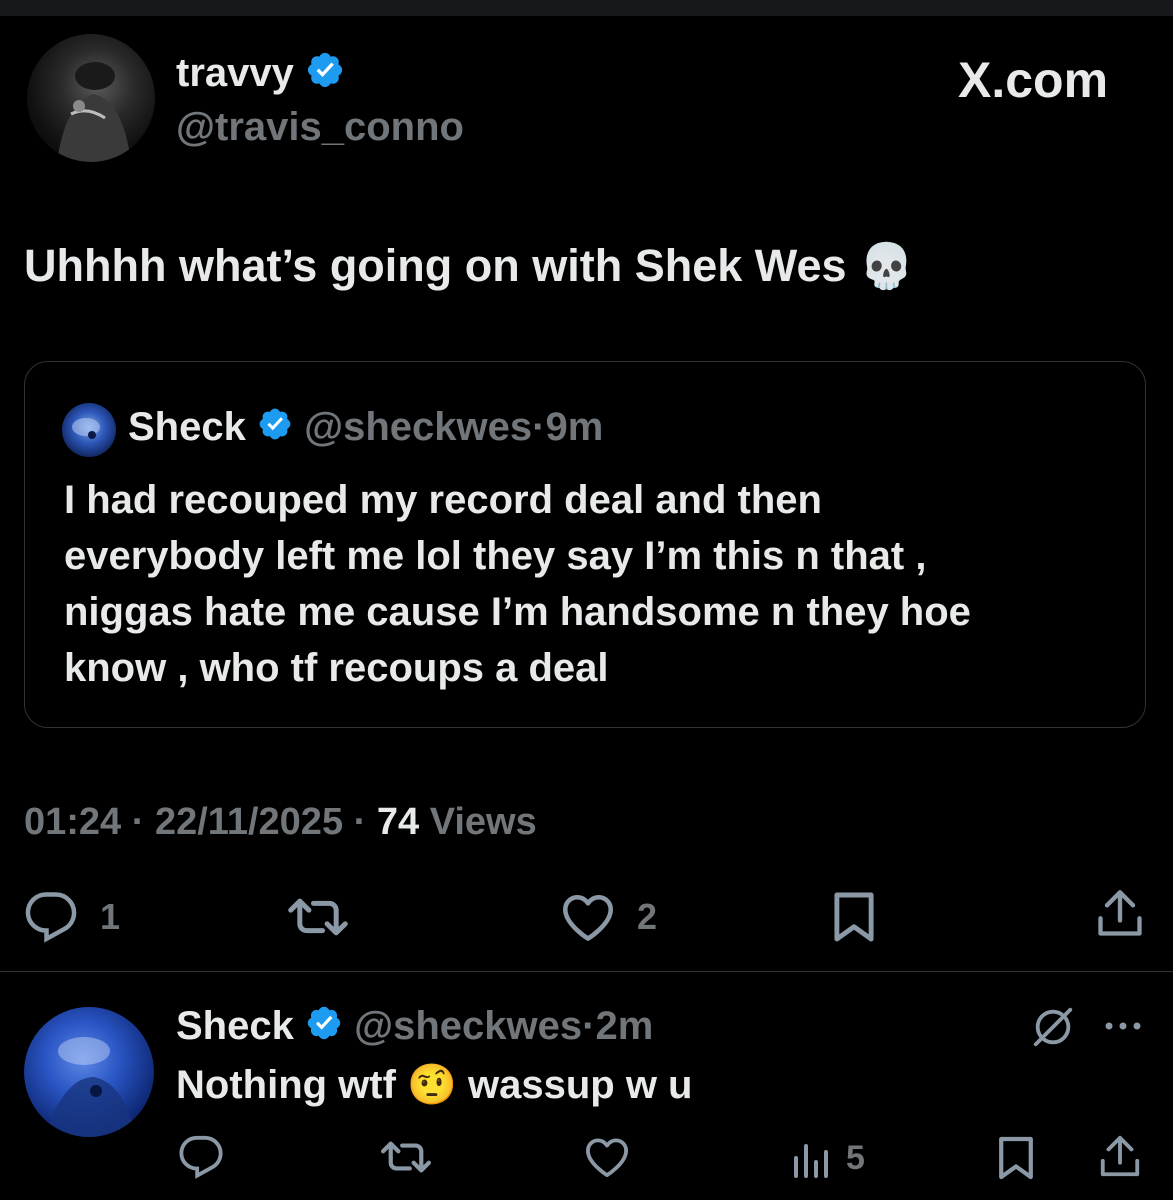  Describe the element at coordinates (286, 1085) in the screenshot. I see `reply-text-before: Nothing wtf` at that location.